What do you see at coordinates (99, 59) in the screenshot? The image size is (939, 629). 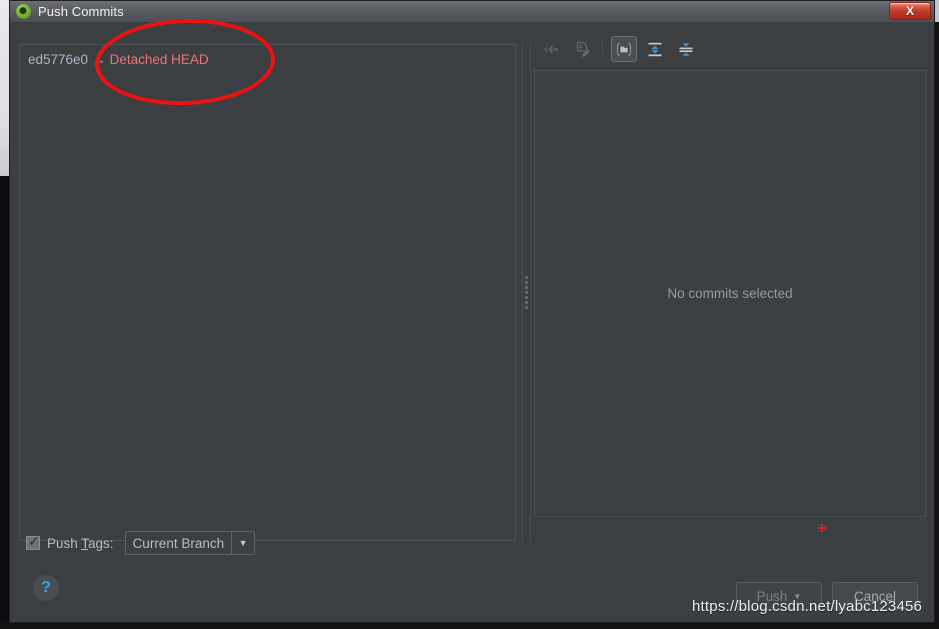 I see `commit-arrow-icon: →` at bounding box center [99, 59].